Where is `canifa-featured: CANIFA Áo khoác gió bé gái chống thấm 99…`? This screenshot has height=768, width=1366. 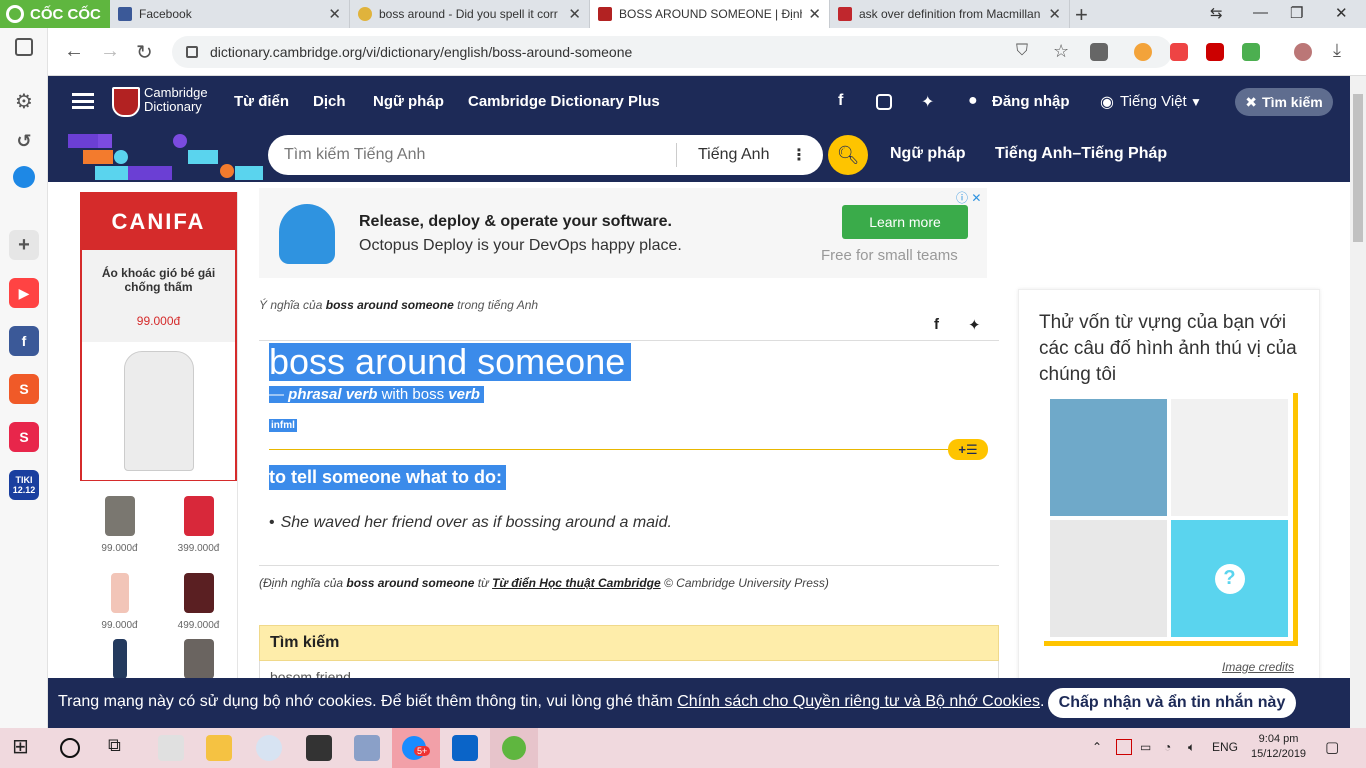 canifa-featured: CANIFA Áo khoác gió bé gái chống thấm 99… is located at coordinates (158, 336).